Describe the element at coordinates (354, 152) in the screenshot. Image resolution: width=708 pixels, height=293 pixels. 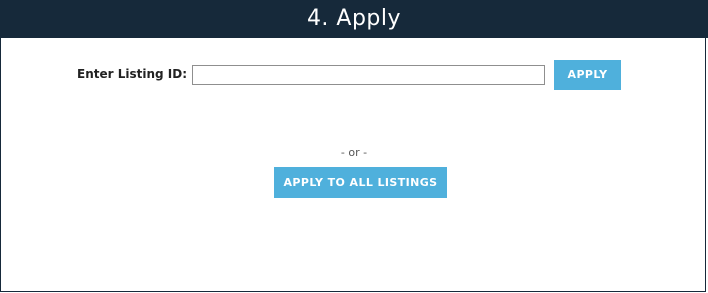
I see `or-separator: - or -` at that location.